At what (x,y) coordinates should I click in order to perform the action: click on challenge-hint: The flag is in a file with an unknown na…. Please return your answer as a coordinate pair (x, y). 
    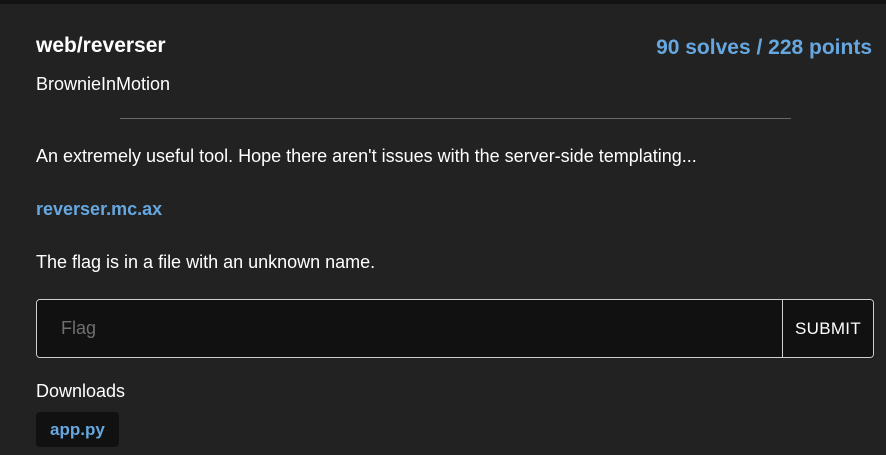
    Looking at the image, I should click on (206, 262).